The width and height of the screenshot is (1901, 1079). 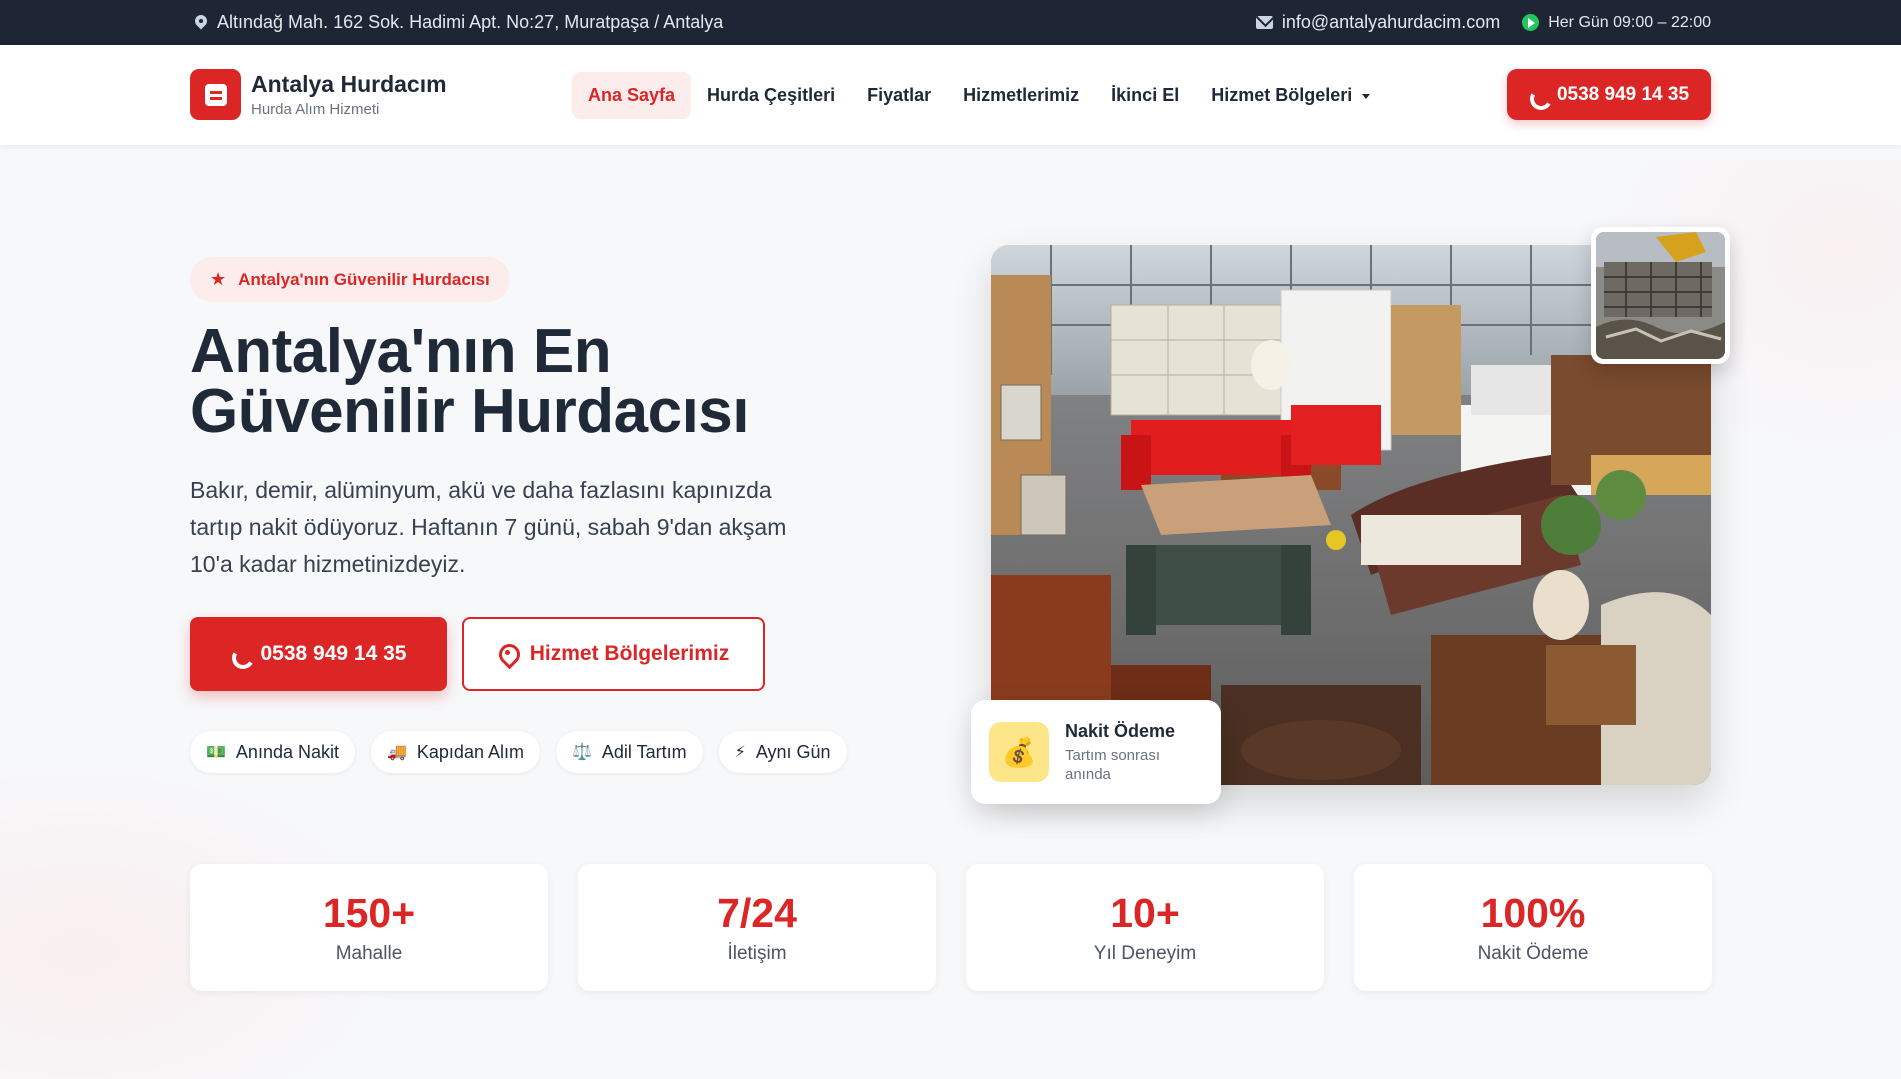 I want to click on trust-badge: ★ Antalya'nın Güvenilir Hurdacısı, so click(x=350, y=279).